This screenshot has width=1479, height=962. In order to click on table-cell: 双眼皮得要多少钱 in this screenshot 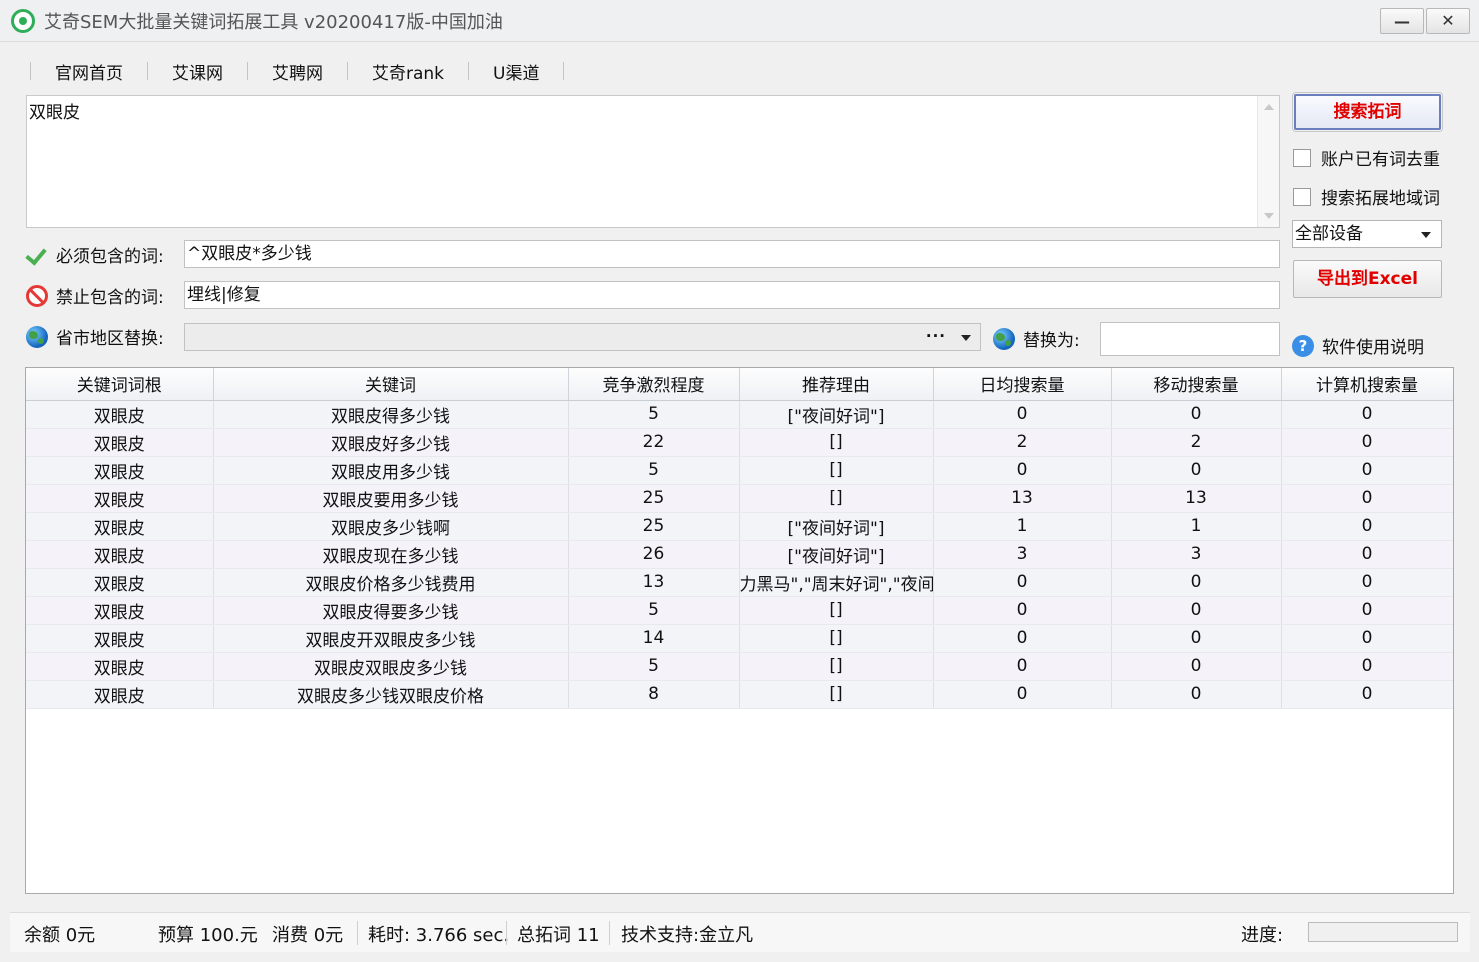, I will do `click(391, 610)`.